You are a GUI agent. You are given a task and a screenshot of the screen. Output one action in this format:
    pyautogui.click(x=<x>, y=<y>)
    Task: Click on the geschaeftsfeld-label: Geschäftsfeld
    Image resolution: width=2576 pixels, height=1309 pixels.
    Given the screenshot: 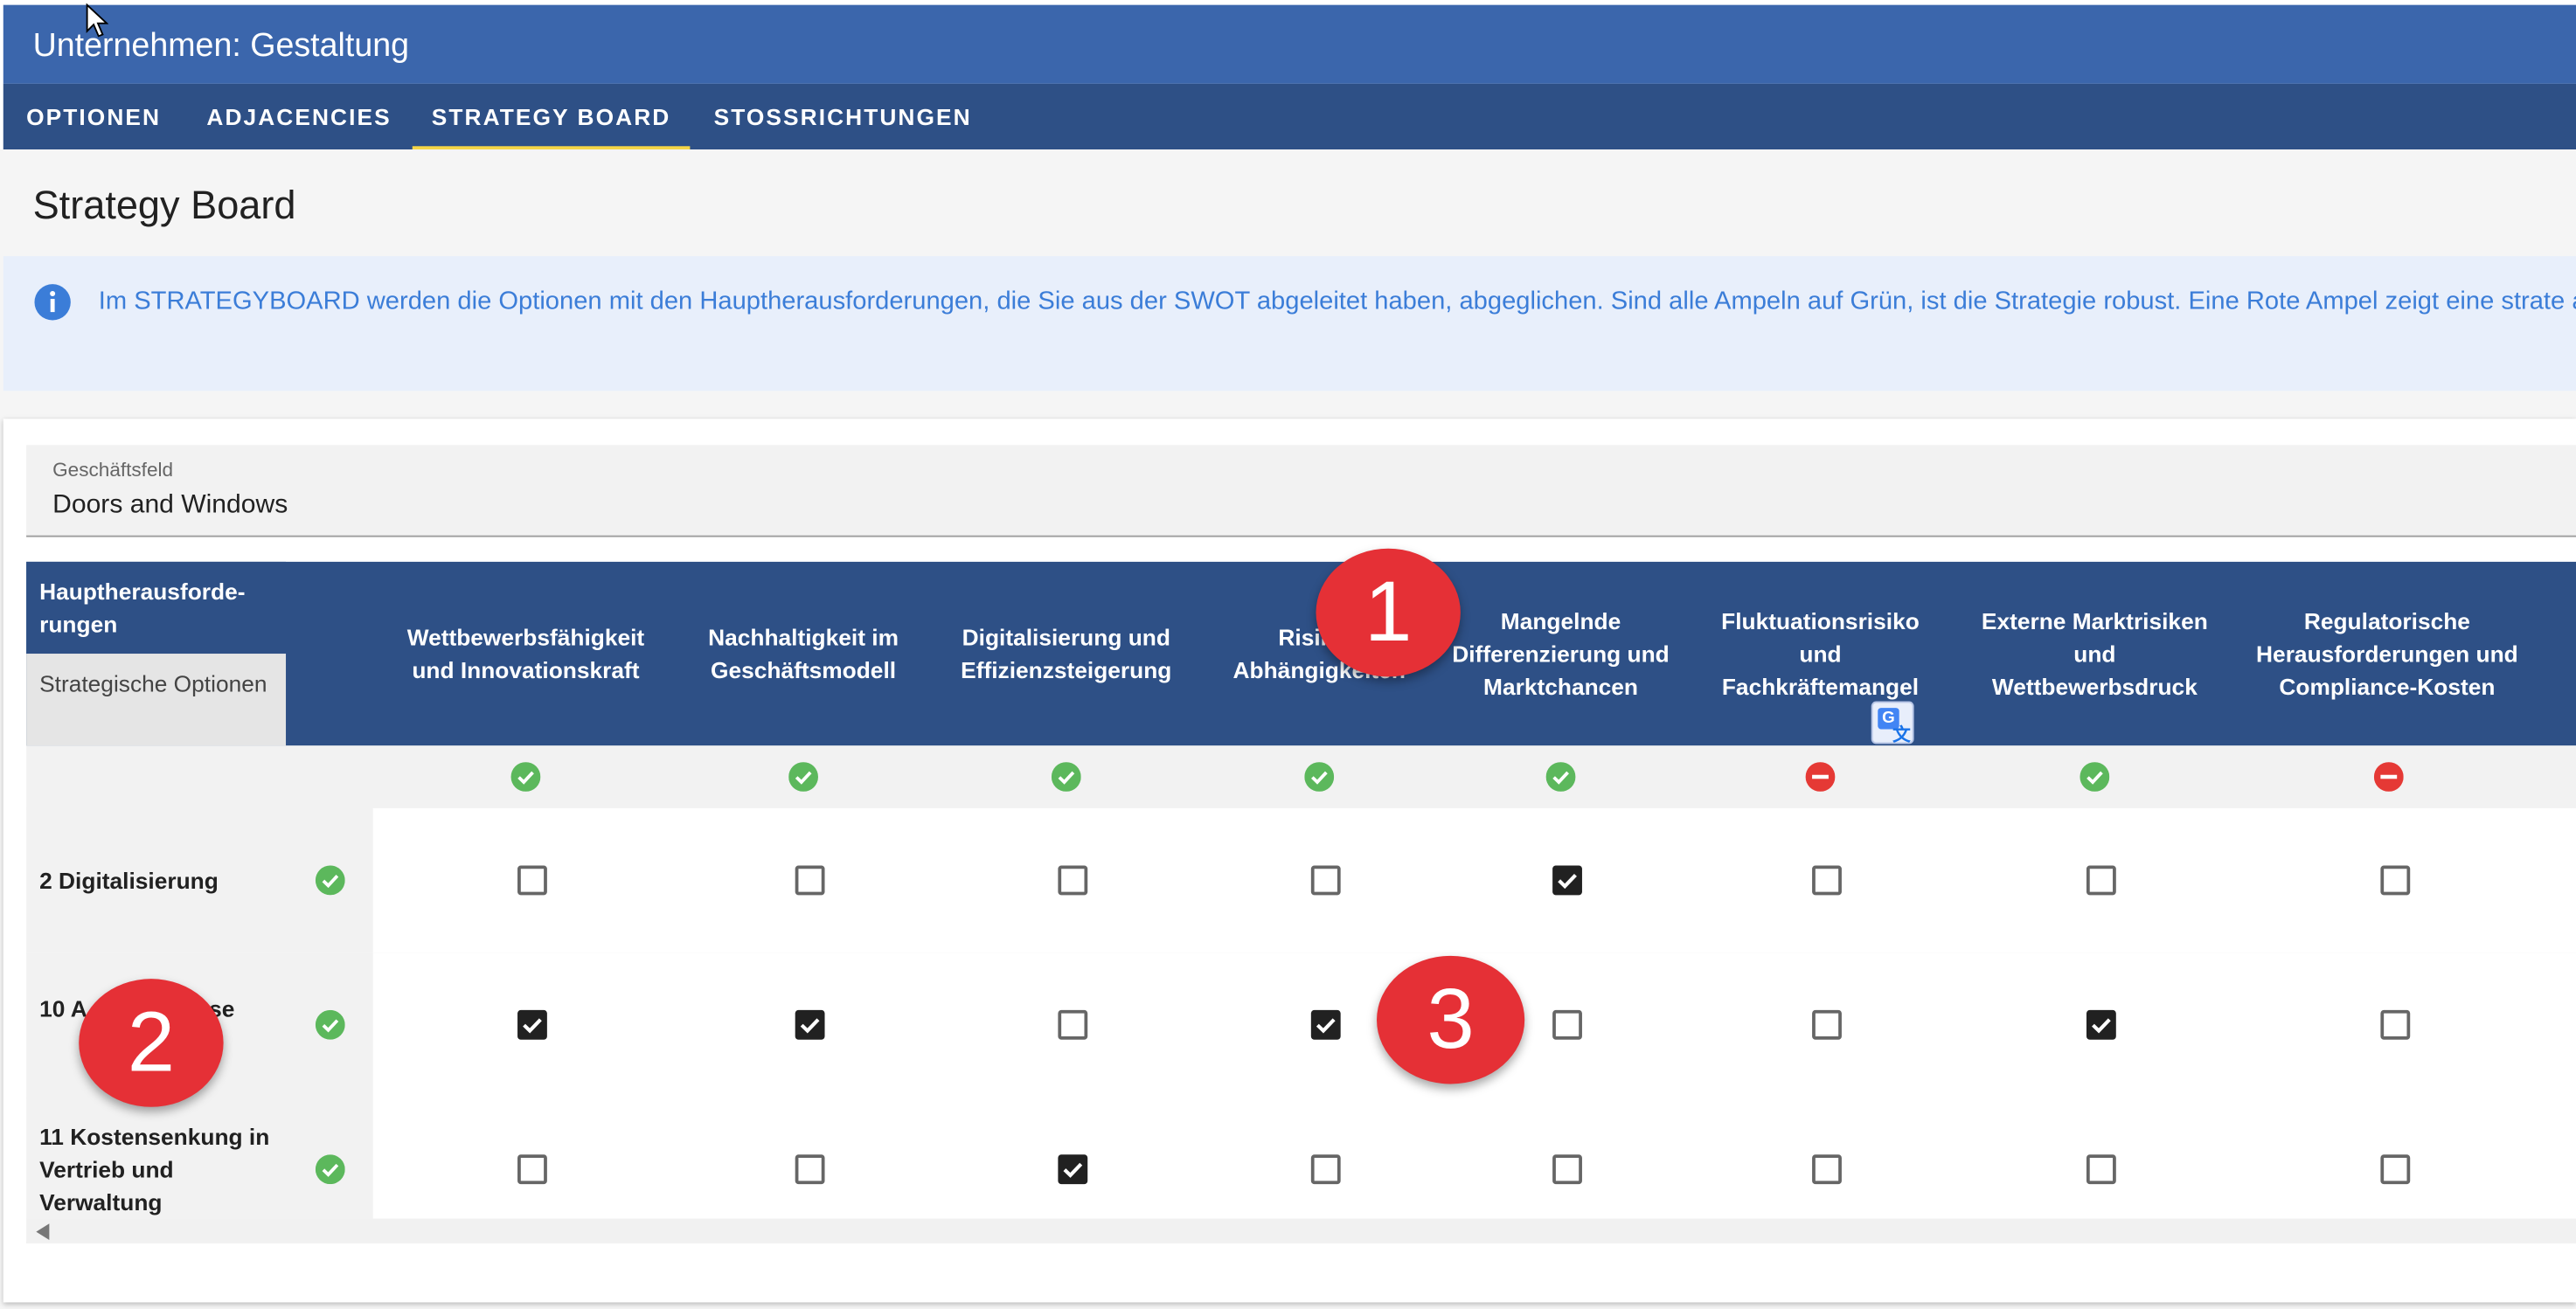 What is the action you would take?
    pyautogui.click(x=113, y=469)
    